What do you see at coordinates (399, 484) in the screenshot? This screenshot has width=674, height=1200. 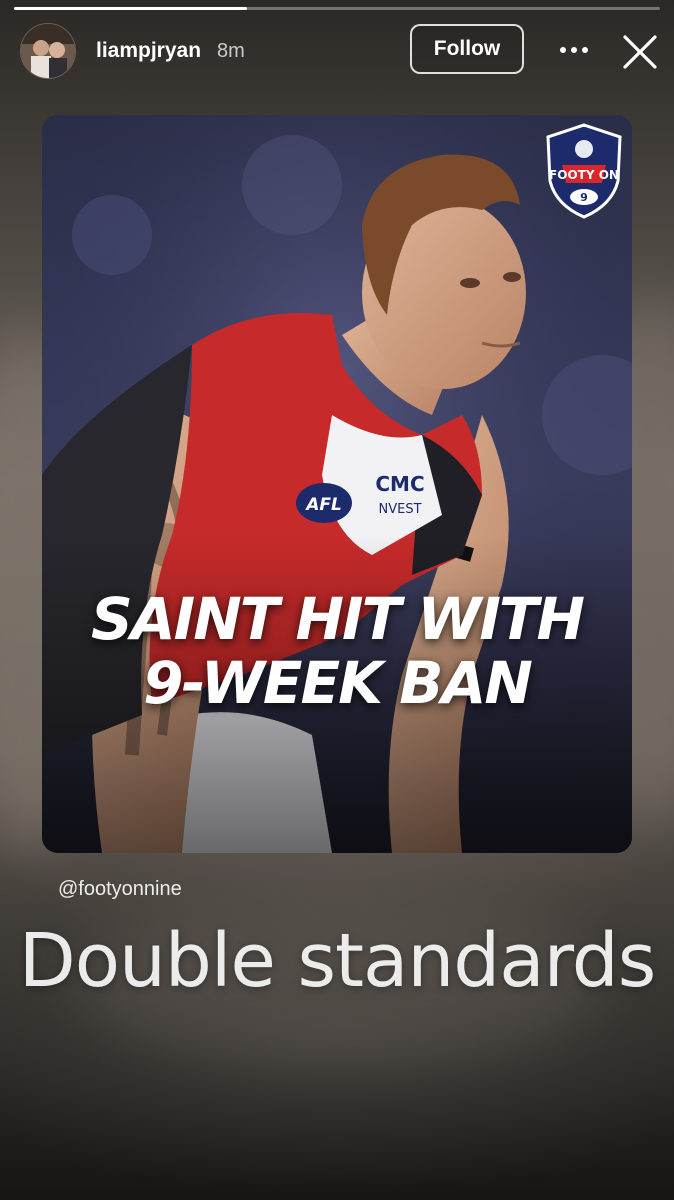 I see `jersey-sponsor-text: CMC` at bounding box center [399, 484].